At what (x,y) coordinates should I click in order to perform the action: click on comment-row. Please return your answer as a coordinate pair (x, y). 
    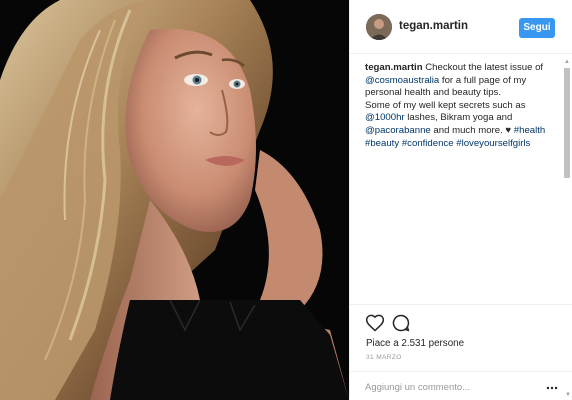
    Looking at the image, I should click on (461, 385).